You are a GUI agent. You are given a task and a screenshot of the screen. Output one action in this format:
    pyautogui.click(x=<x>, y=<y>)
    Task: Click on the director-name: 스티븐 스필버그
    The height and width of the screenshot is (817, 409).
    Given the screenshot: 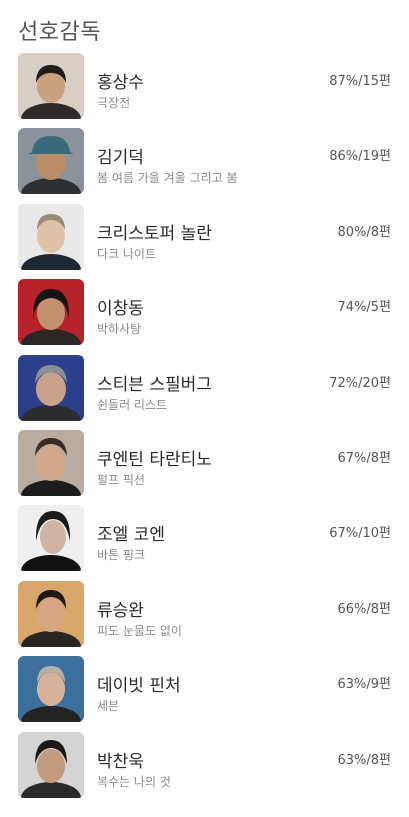 What is the action you would take?
    pyautogui.click(x=154, y=384)
    